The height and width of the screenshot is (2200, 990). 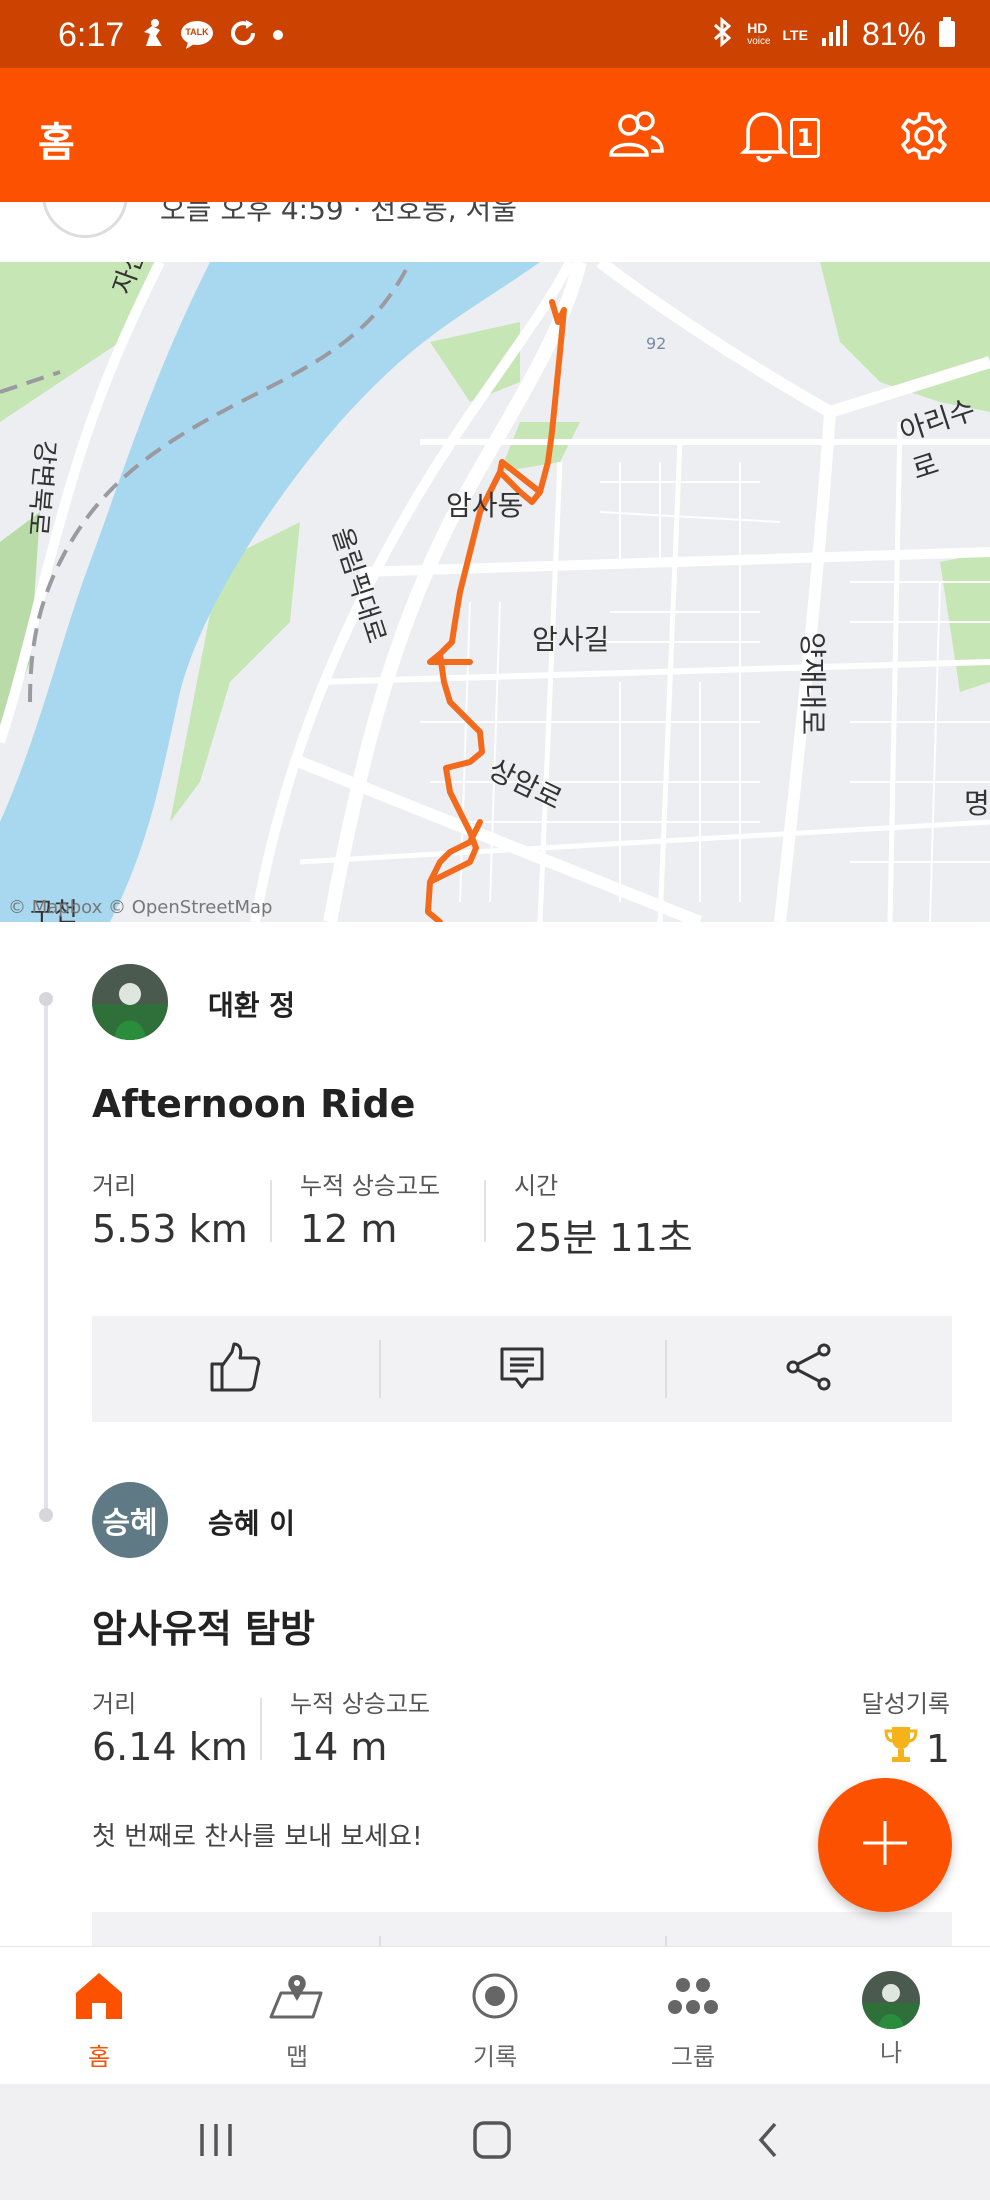 I want to click on recent-apps-icon, so click(x=216, y=2142).